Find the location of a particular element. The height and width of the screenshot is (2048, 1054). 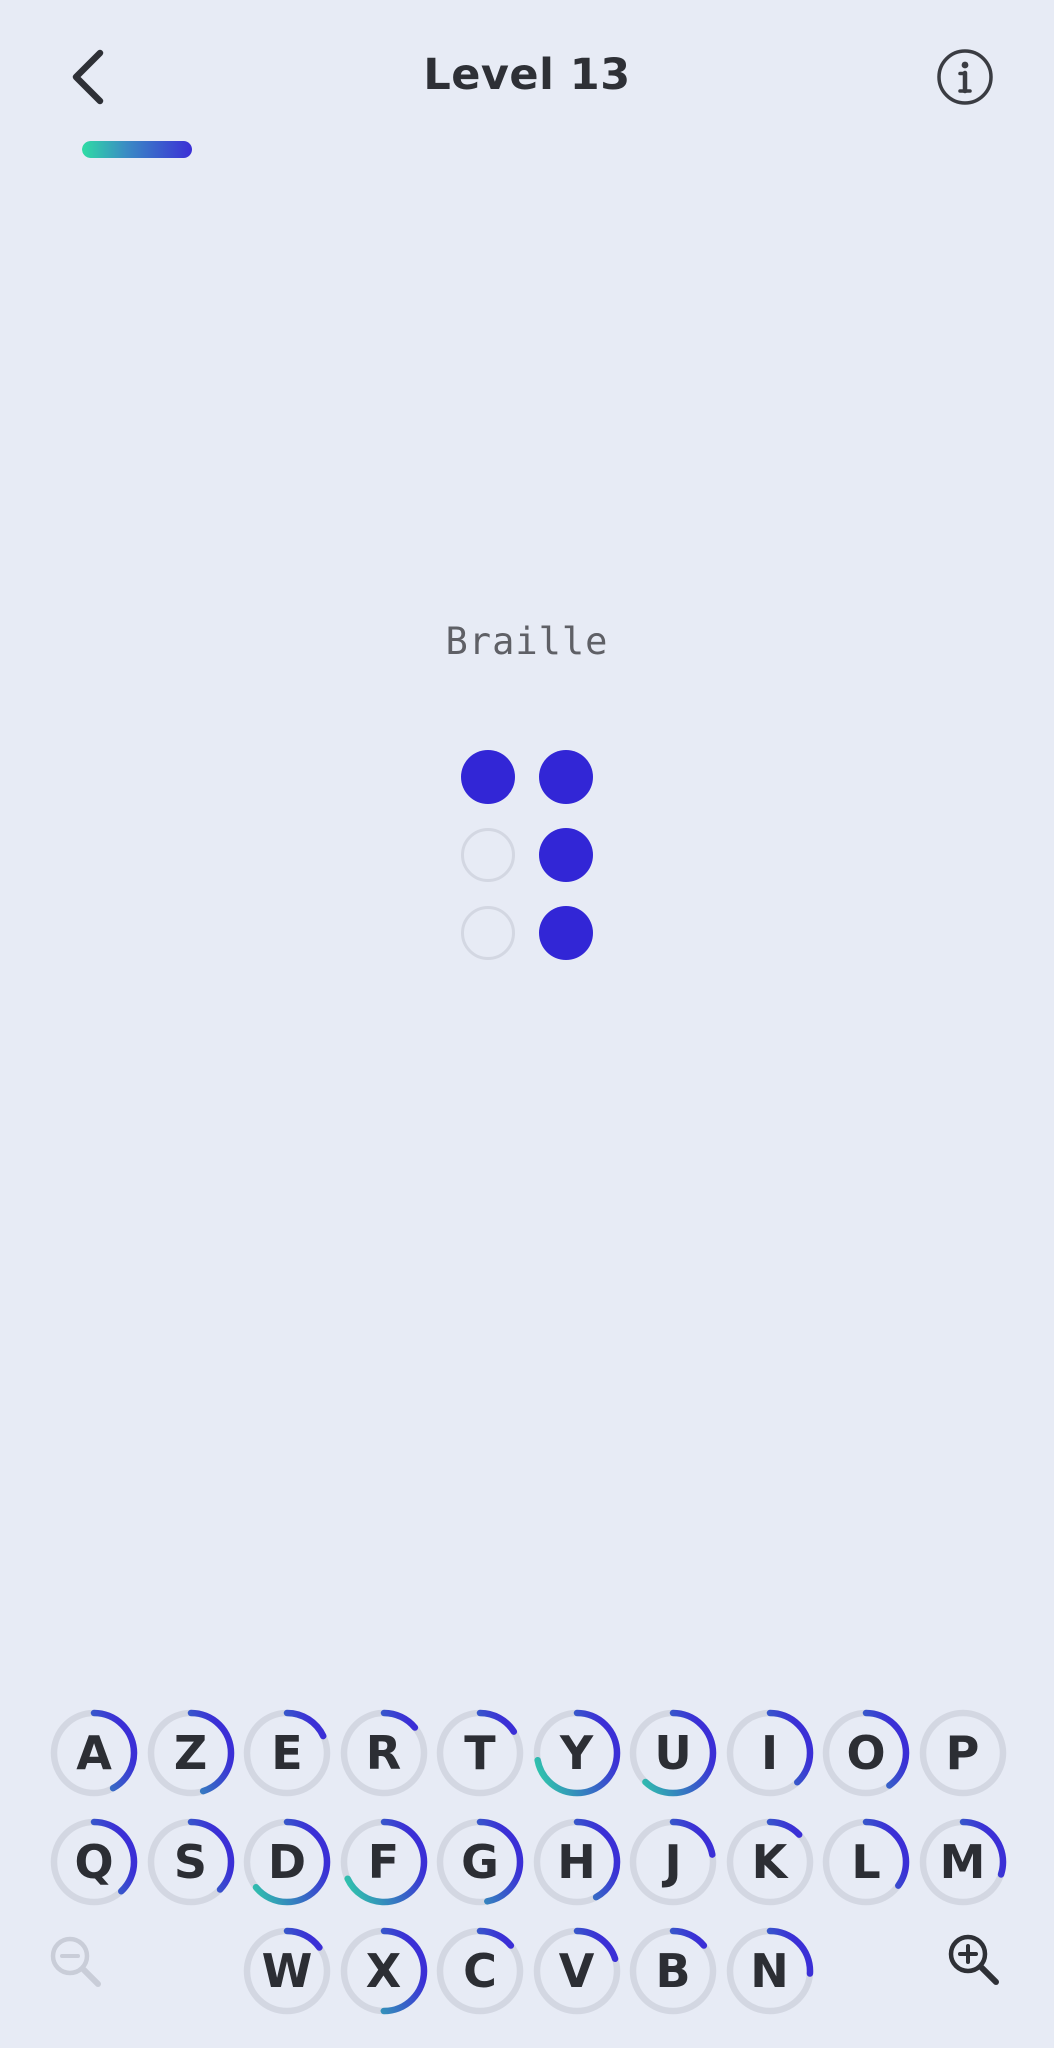

zoom-out-button is located at coordinates (77, 1963).